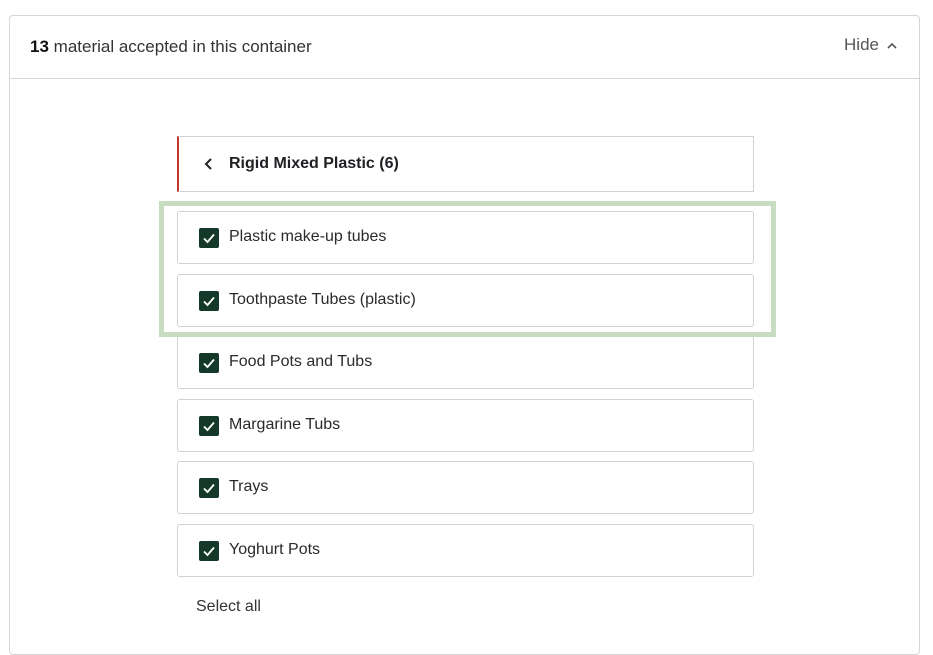 This screenshot has height=655, width=933. I want to click on item-label: Food Pots and Tubs, so click(301, 361).